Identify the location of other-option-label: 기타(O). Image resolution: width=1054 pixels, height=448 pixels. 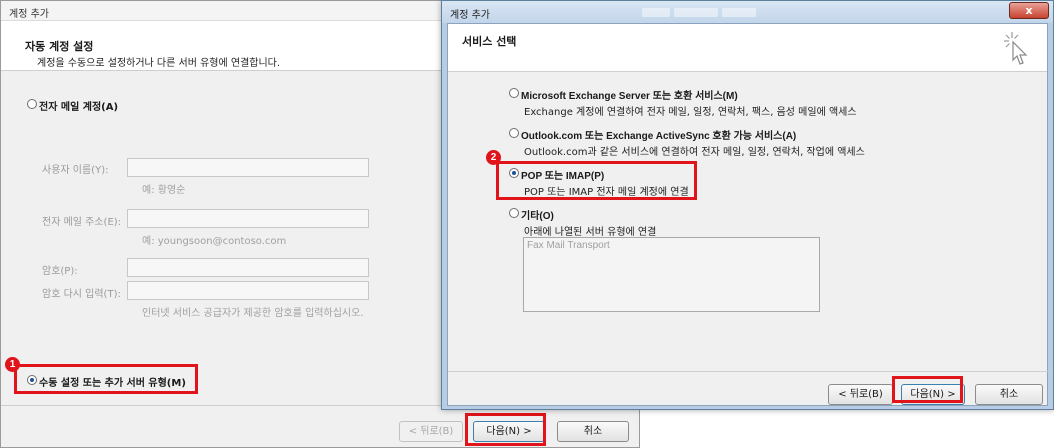
(537, 216).